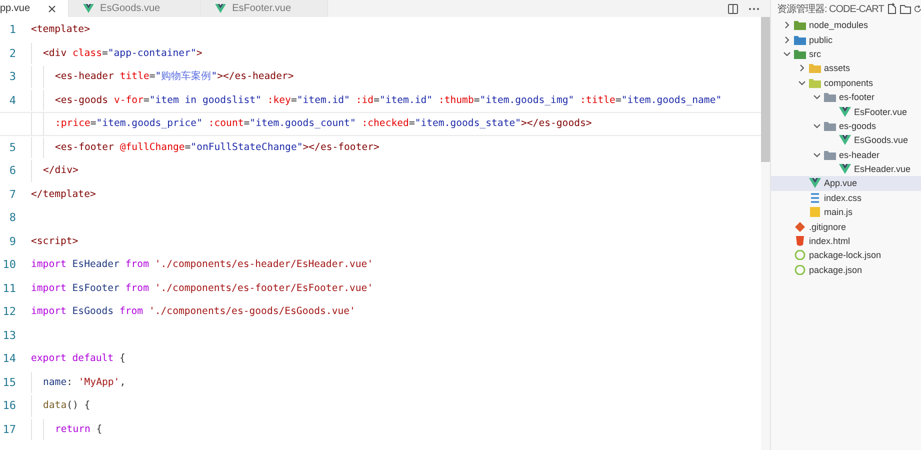 The width and height of the screenshot is (921, 450). What do you see at coordinates (846, 25) in the screenshot?
I see `tree-item: node_modules` at bounding box center [846, 25].